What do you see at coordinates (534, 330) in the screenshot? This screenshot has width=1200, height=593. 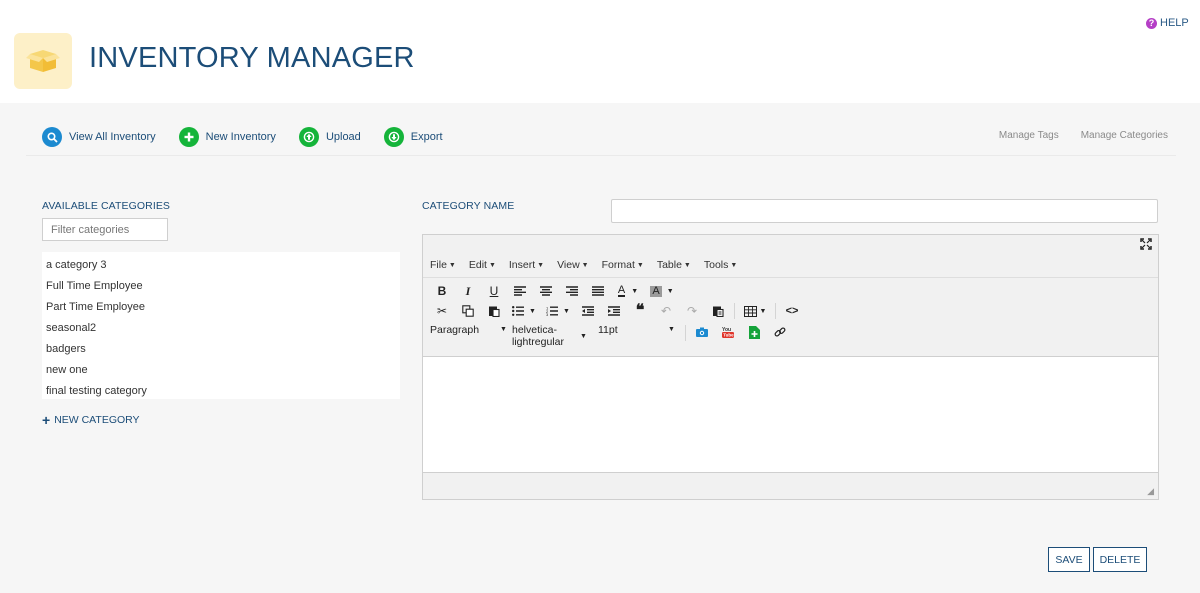 I see `font-family-value-line1: helvetica-` at bounding box center [534, 330].